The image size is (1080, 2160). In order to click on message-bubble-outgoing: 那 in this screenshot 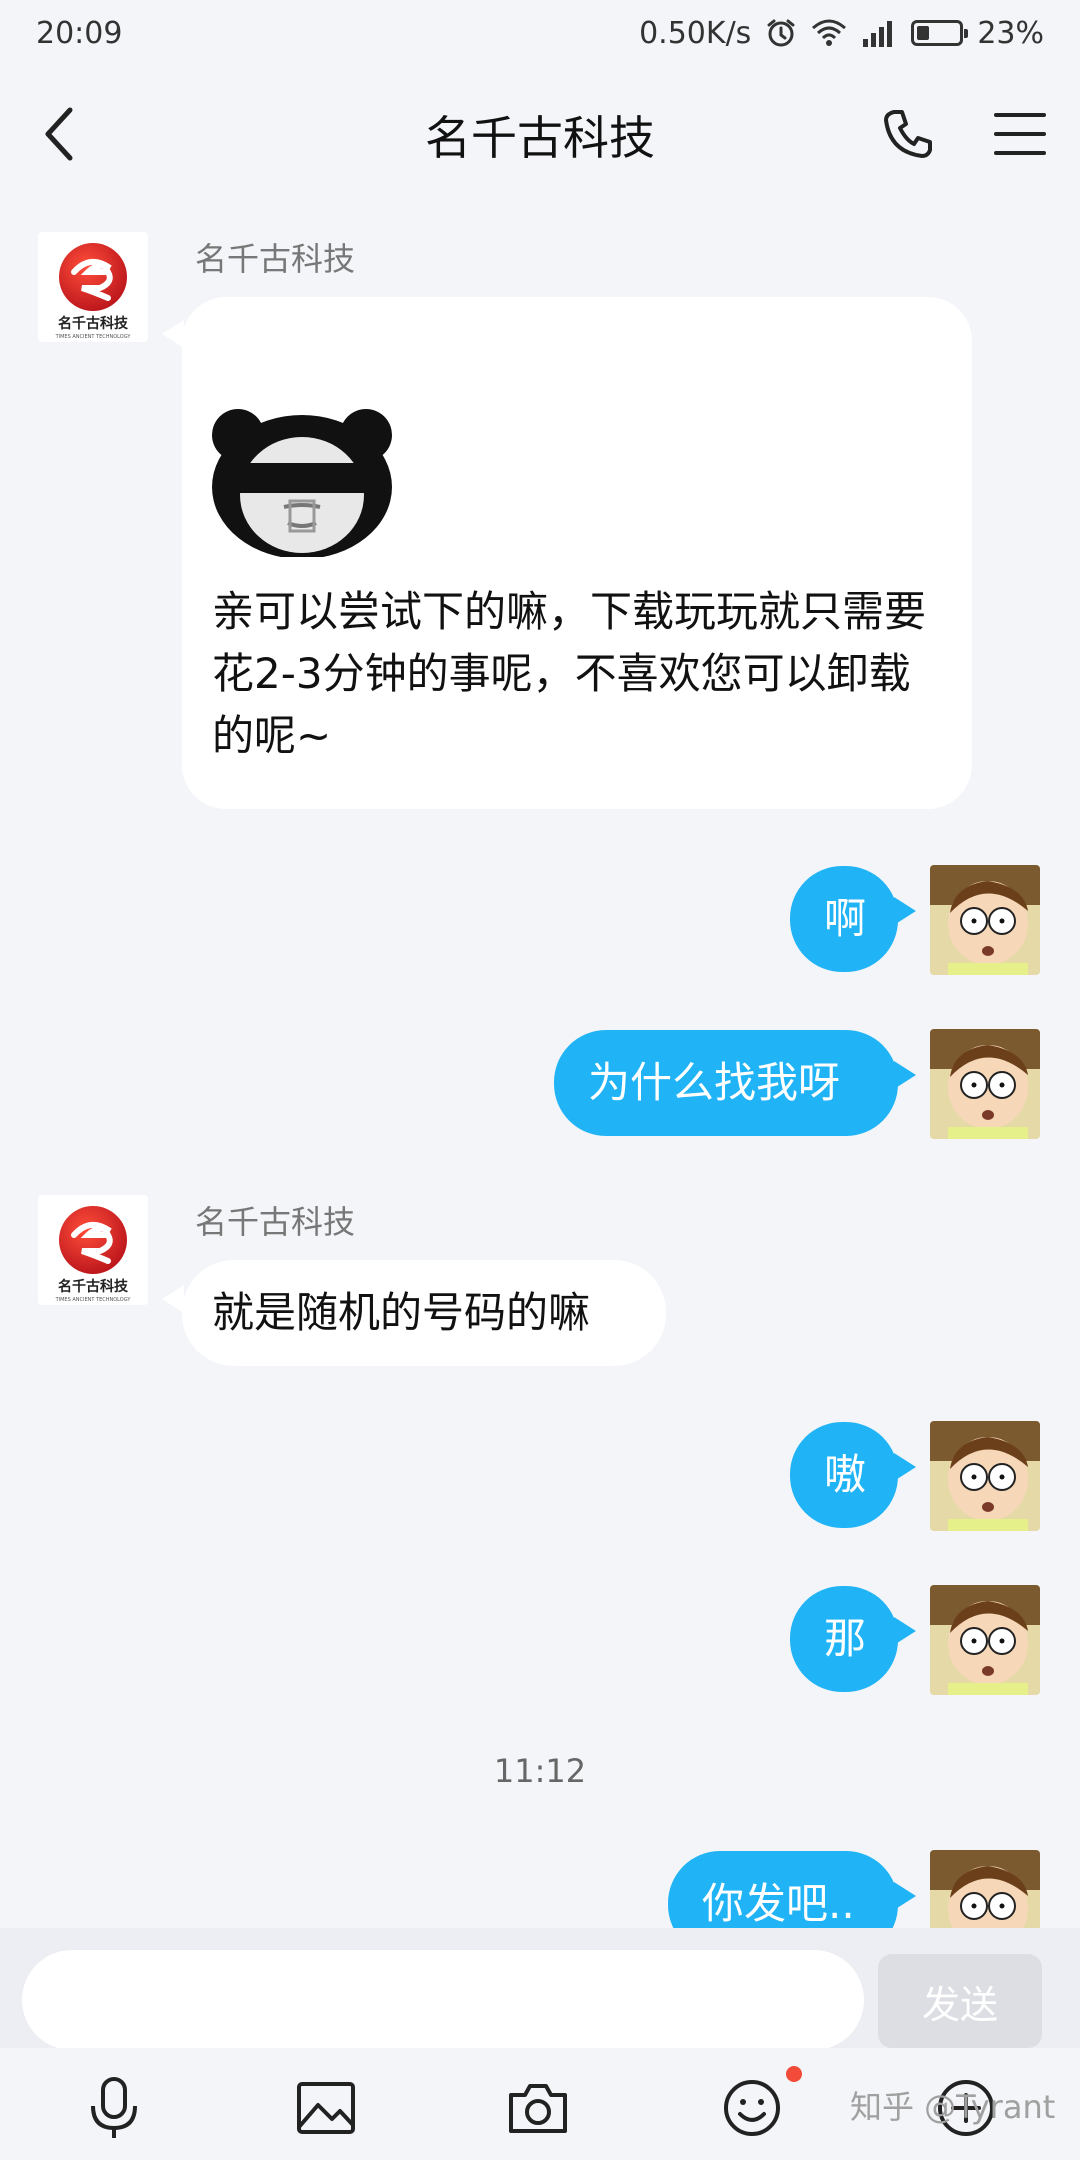, I will do `click(844, 1639)`.